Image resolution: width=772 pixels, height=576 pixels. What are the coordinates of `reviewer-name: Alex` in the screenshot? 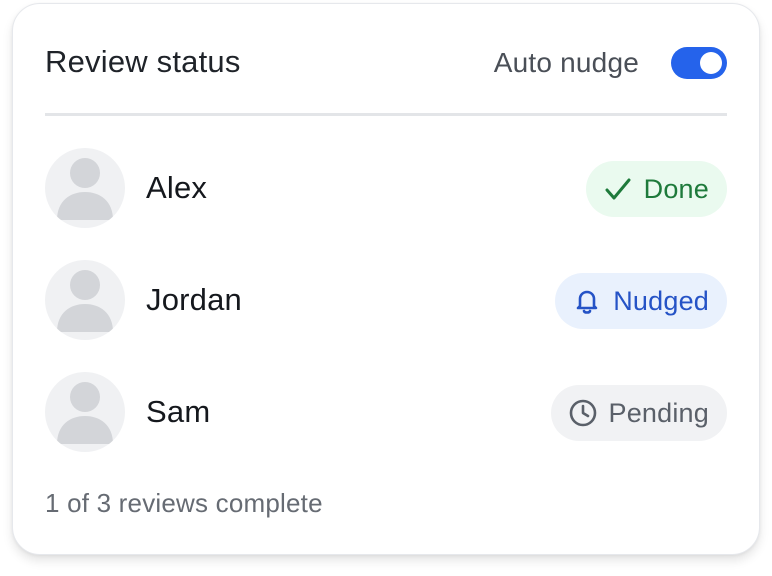 It's located at (177, 187).